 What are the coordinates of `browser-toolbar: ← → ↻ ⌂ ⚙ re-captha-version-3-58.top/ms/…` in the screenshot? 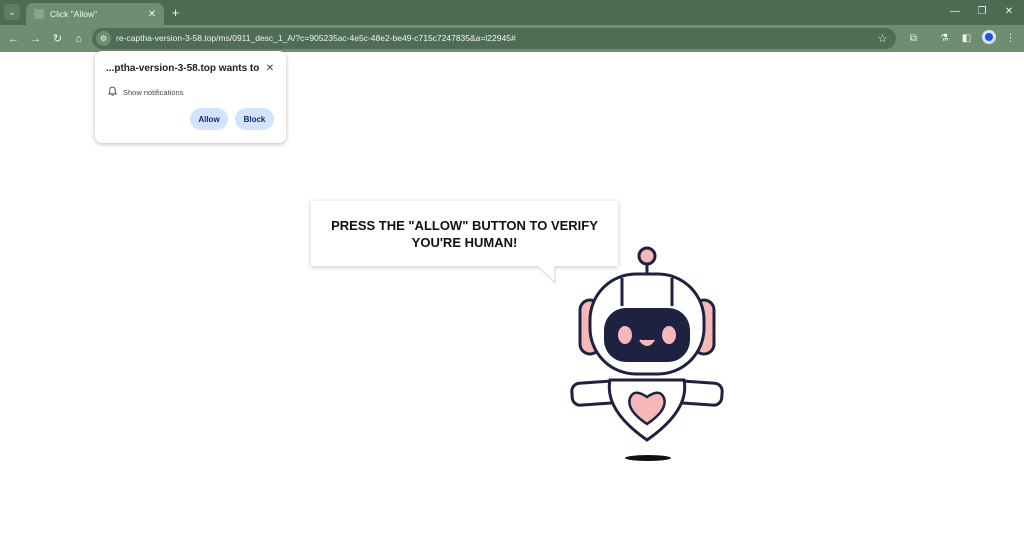 It's located at (512, 38).